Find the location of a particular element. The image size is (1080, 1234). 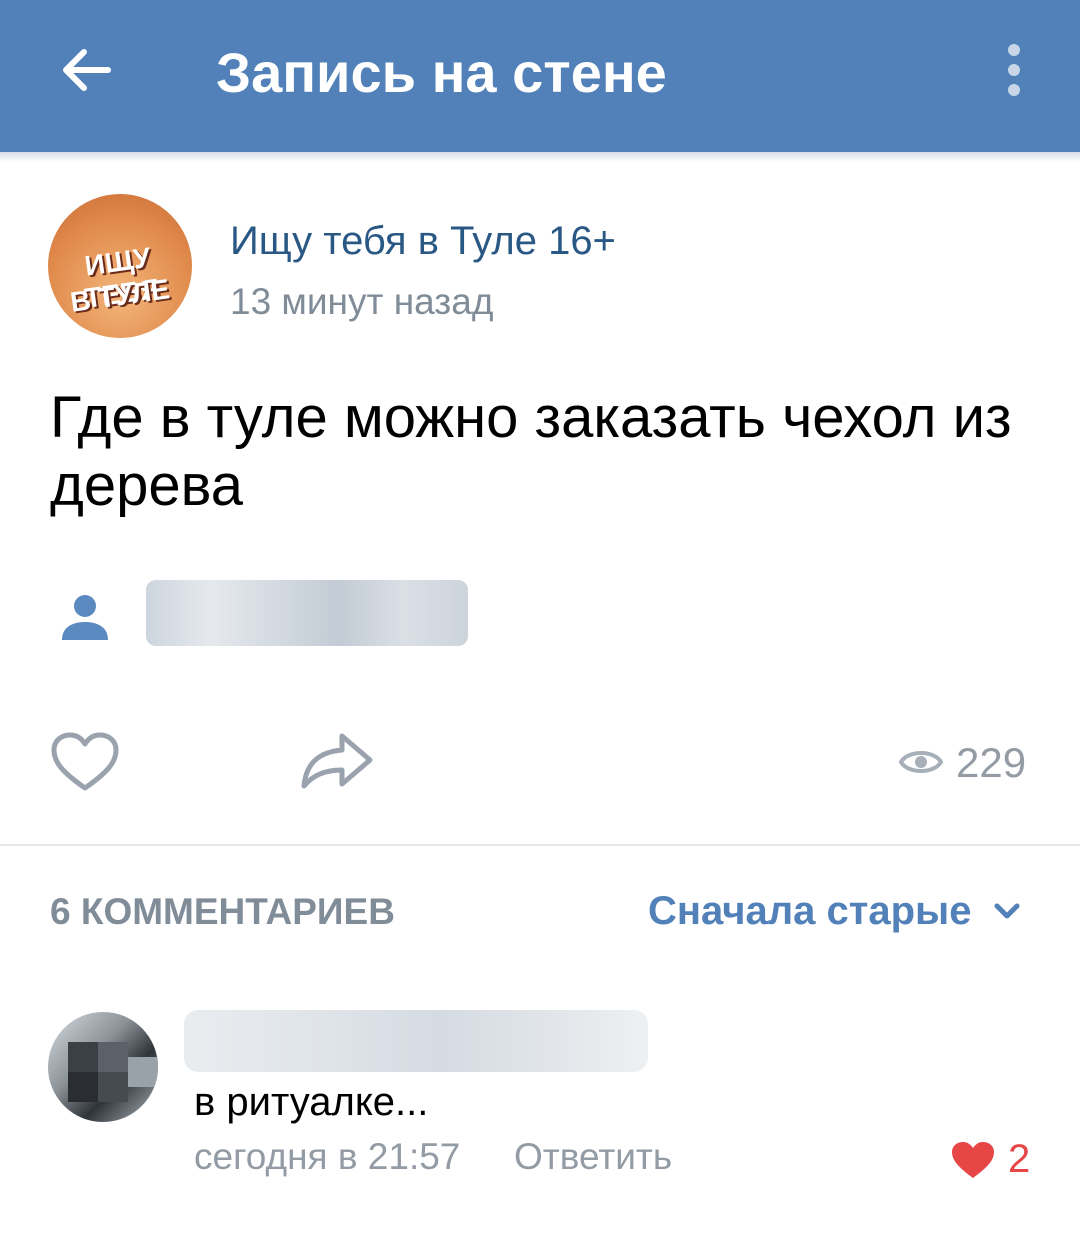

top-bar: Запись на стене is located at coordinates (540, 76).